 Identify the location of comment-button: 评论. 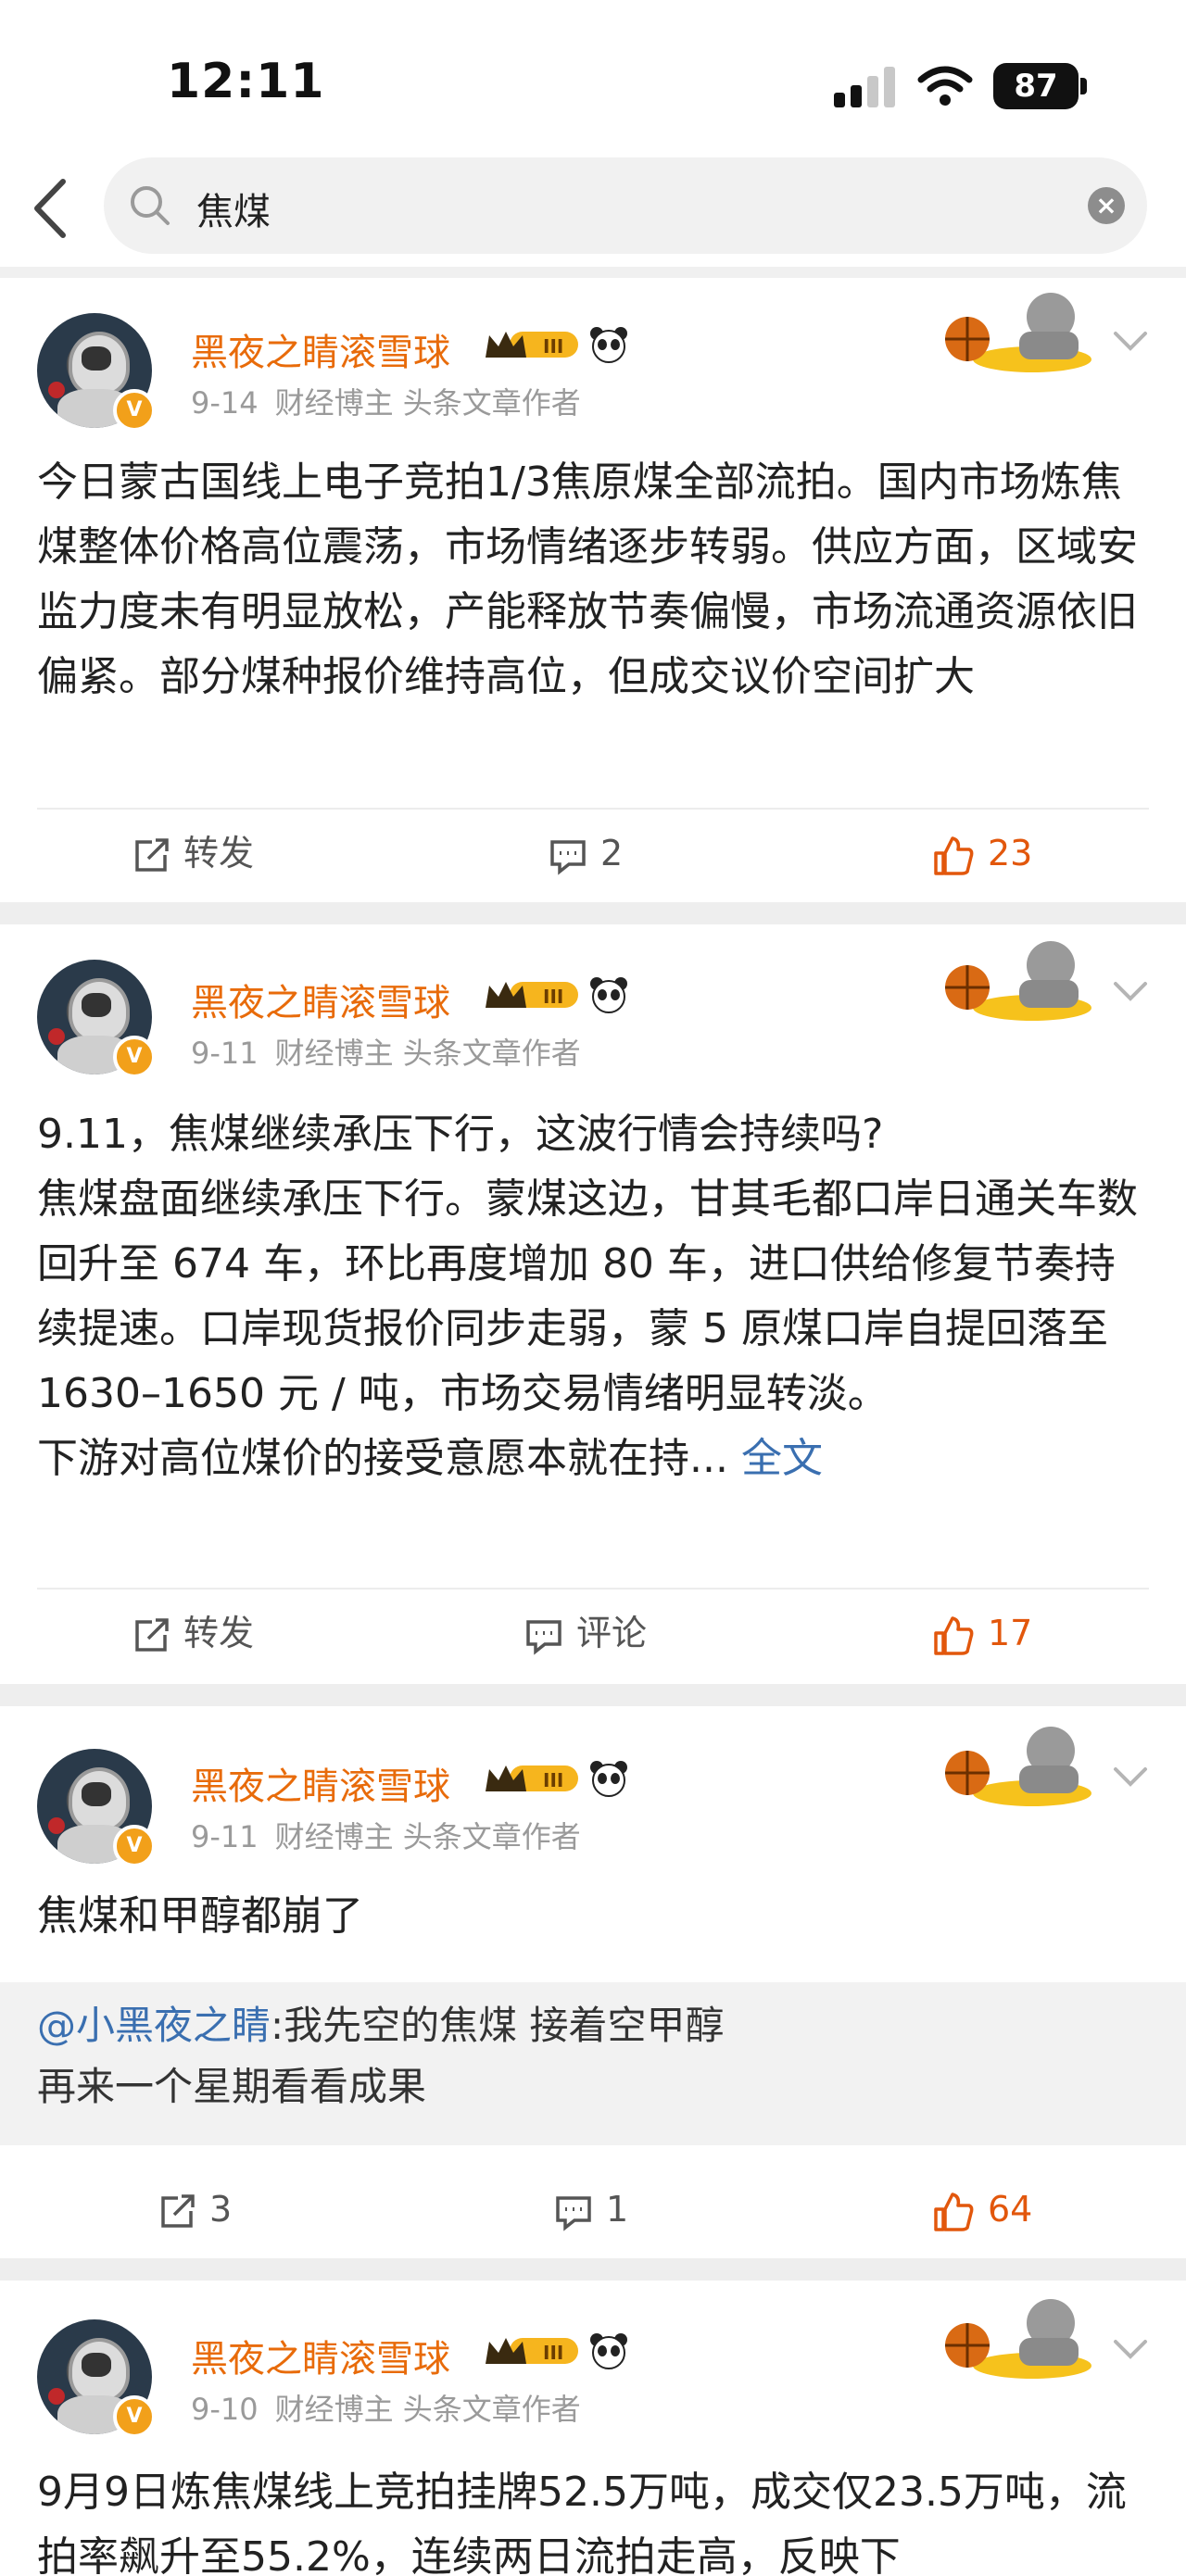
(585, 1633).